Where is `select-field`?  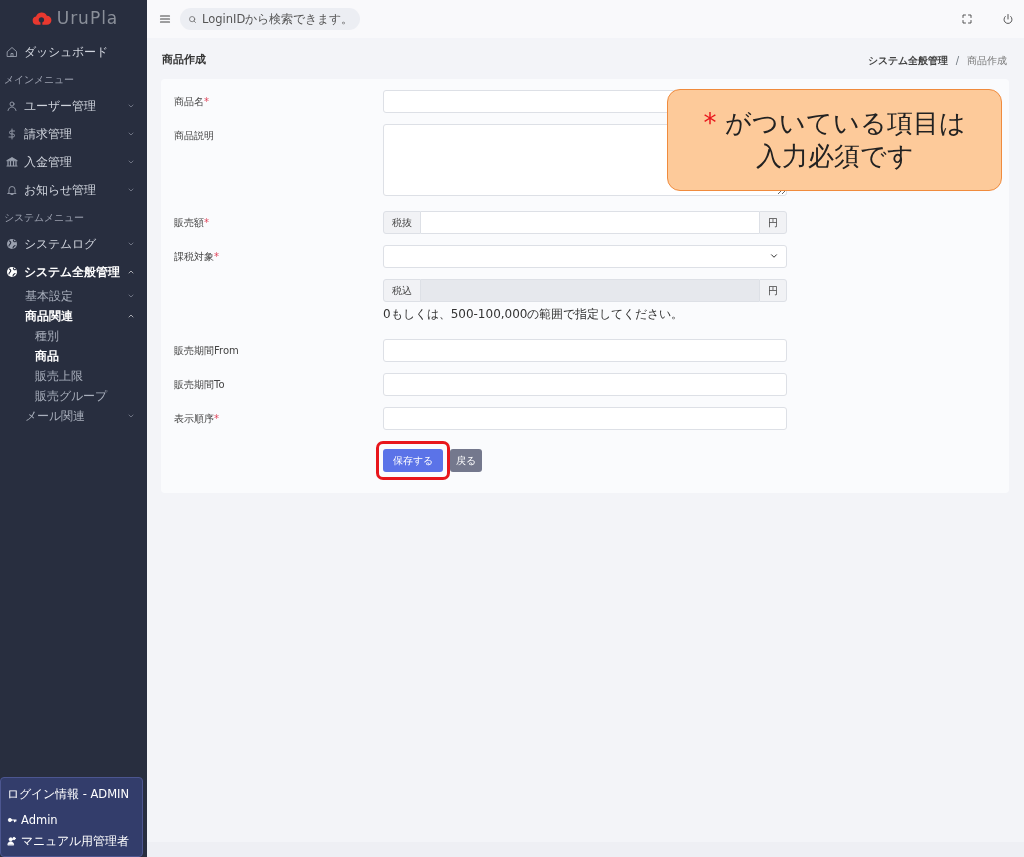 select-field is located at coordinates (585, 256).